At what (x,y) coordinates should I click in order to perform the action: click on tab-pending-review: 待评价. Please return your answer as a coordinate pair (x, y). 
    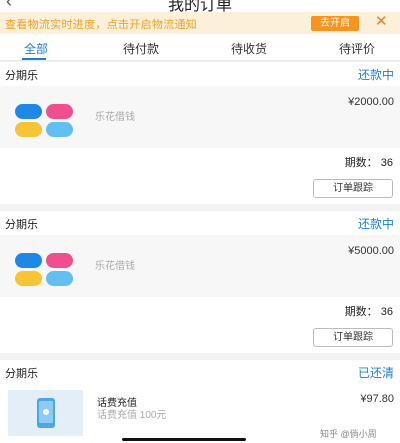
    Looking at the image, I should click on (357, 48).